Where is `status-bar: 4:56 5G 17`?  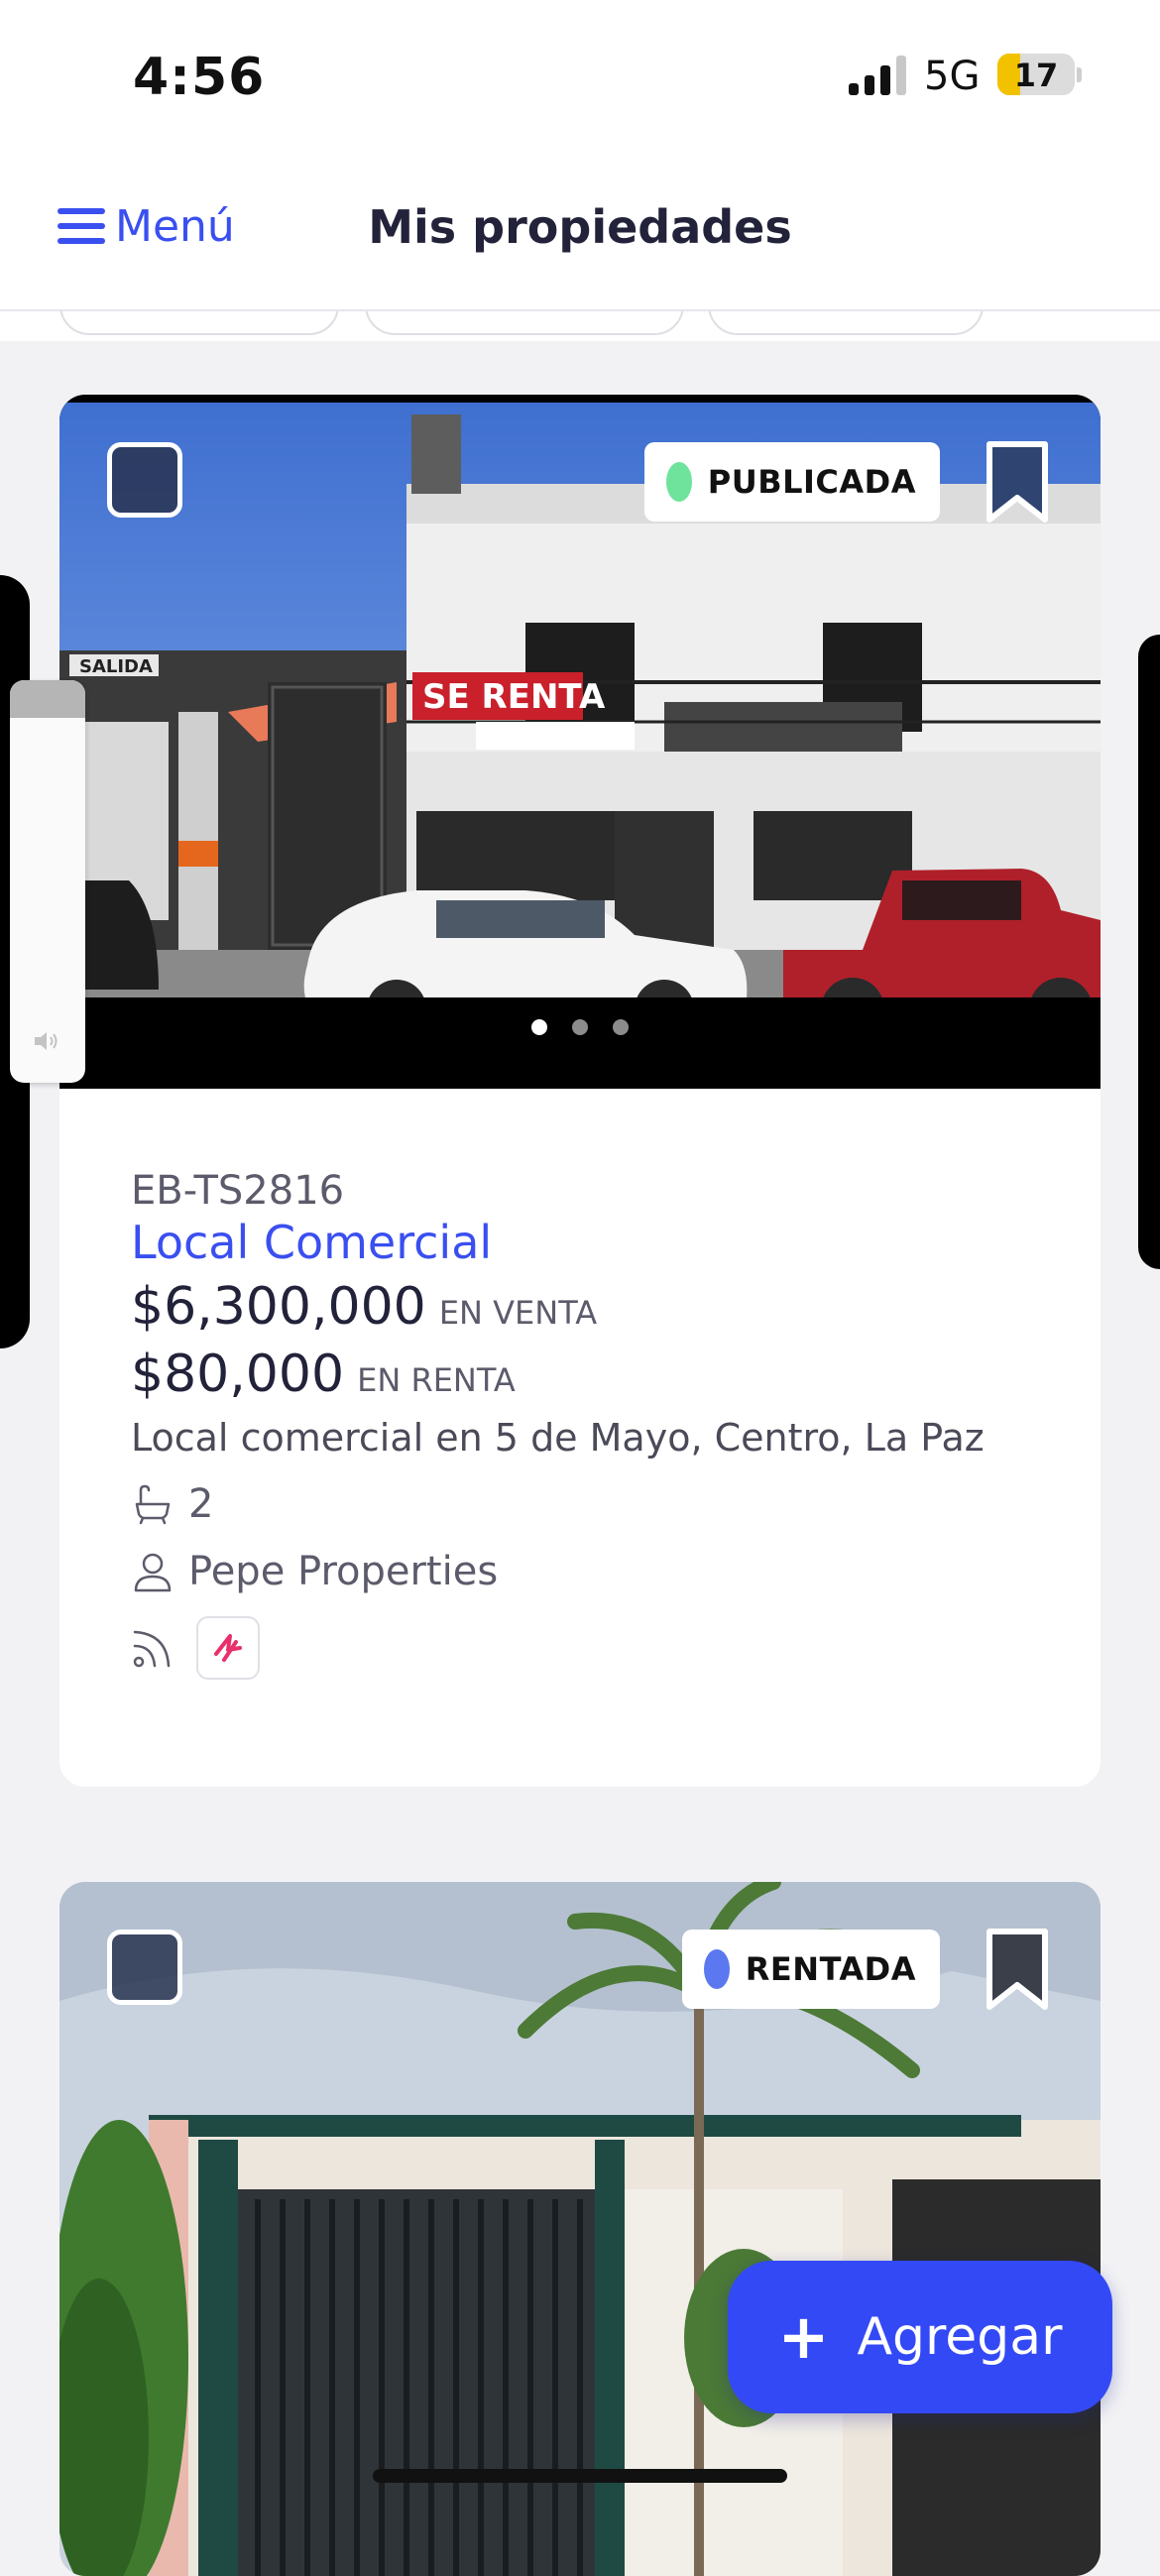 status-bar: 4:56 5G 17 is located at coordinates (580, 75).